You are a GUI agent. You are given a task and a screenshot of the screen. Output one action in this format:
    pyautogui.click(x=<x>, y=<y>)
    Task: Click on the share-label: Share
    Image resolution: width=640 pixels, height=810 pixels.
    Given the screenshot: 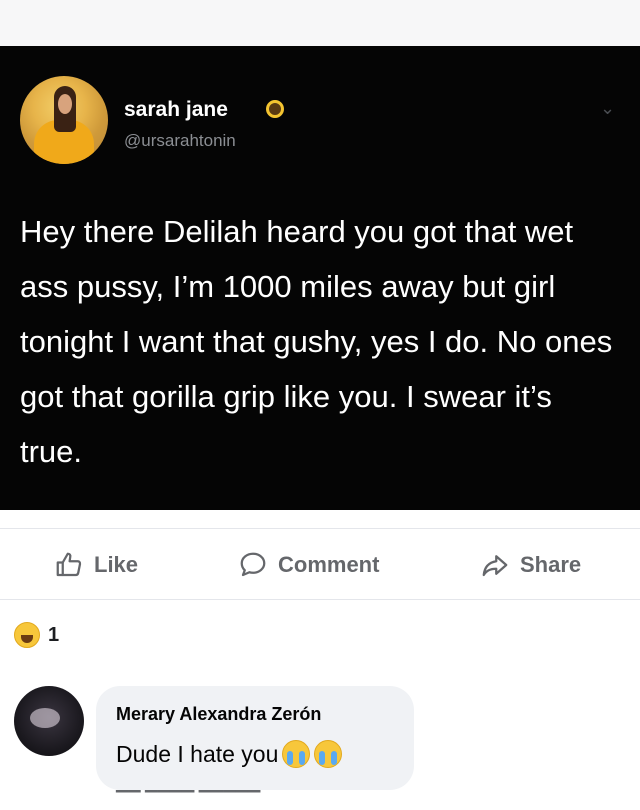 What is the action you would take?
    pyautogui.click(x=551, y=564)
    